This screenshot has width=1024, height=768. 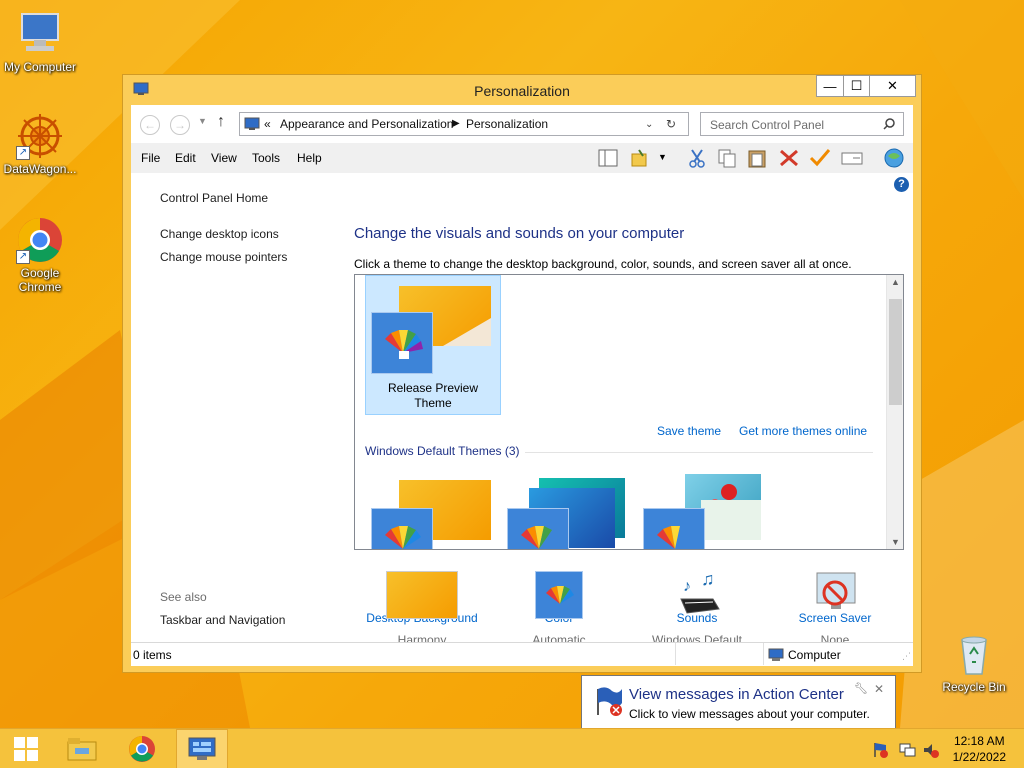 I want to click on status-location: Computer, so click(x=814, y=655).